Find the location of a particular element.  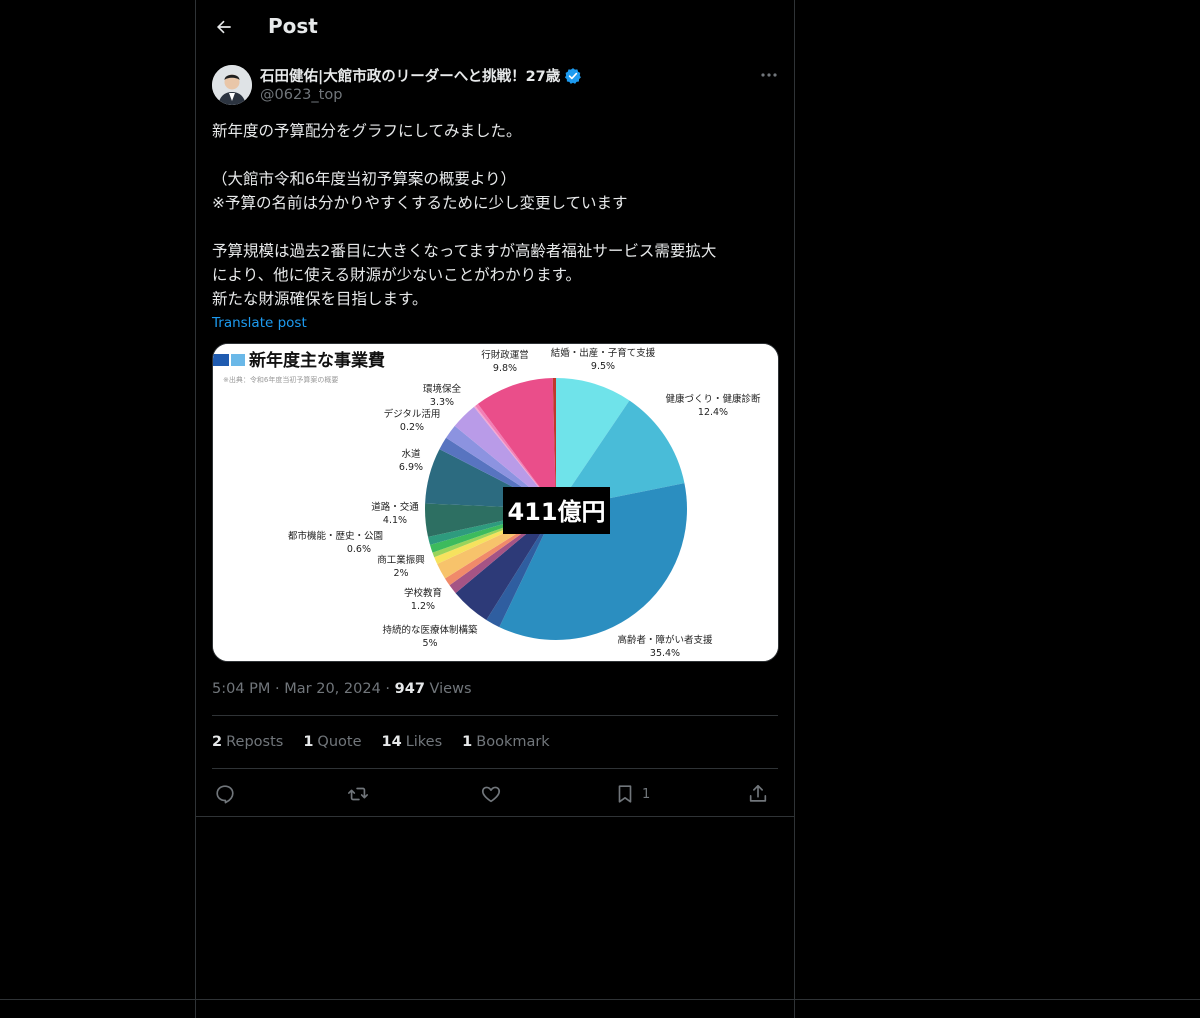

bookmarks-stat: 1 Bookmark is located at coordinates (506, 742).